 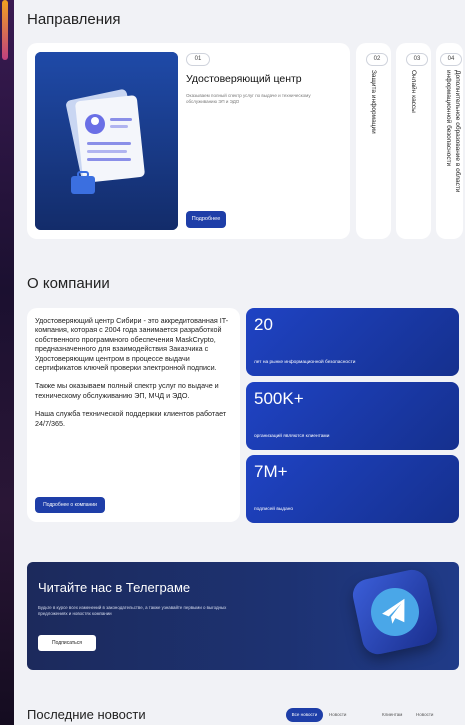 I want to click on stat-caption: подписей выдано, so click(x=274, y=509).